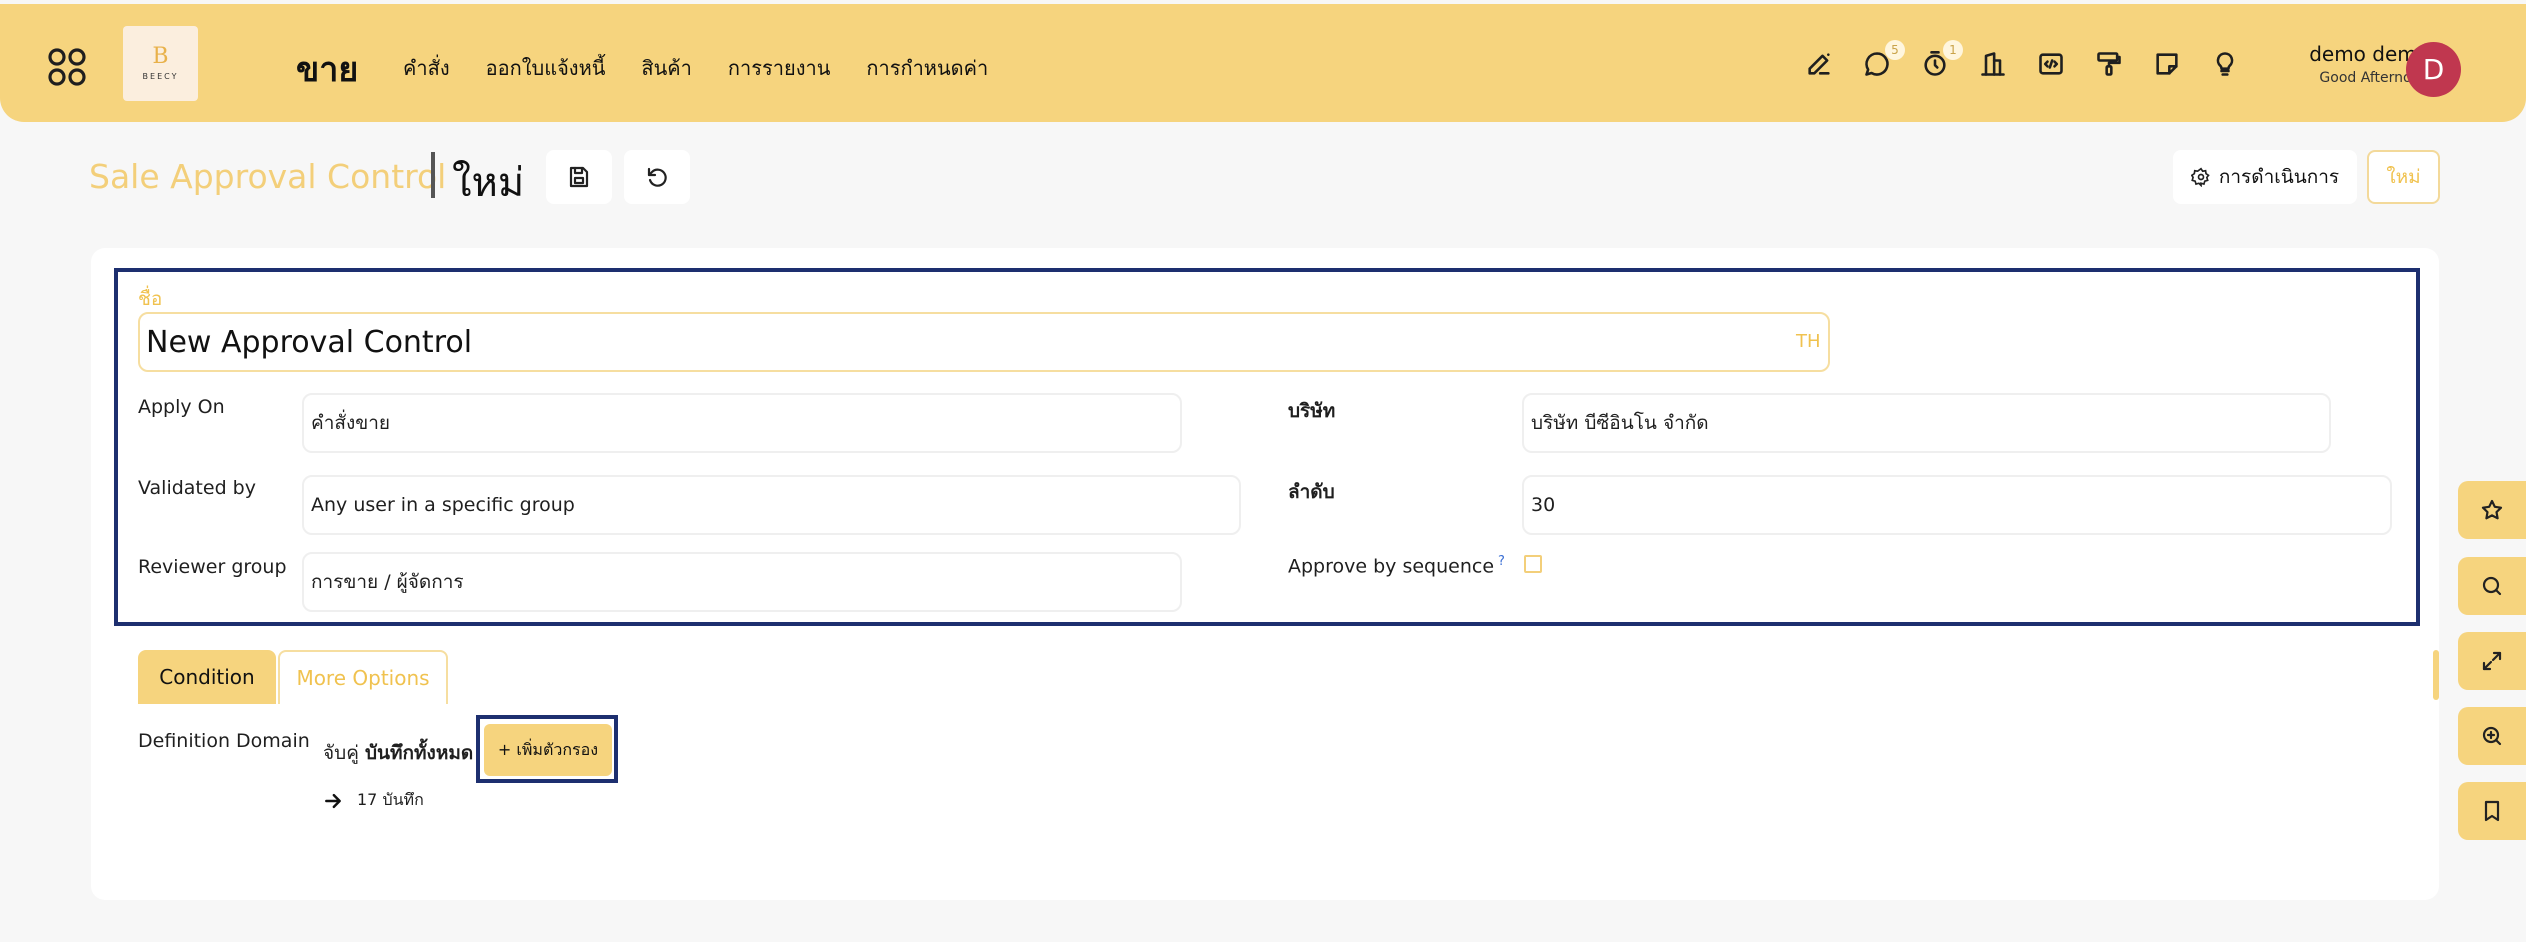  I want to click on favorite-button, so click(2492, 510).